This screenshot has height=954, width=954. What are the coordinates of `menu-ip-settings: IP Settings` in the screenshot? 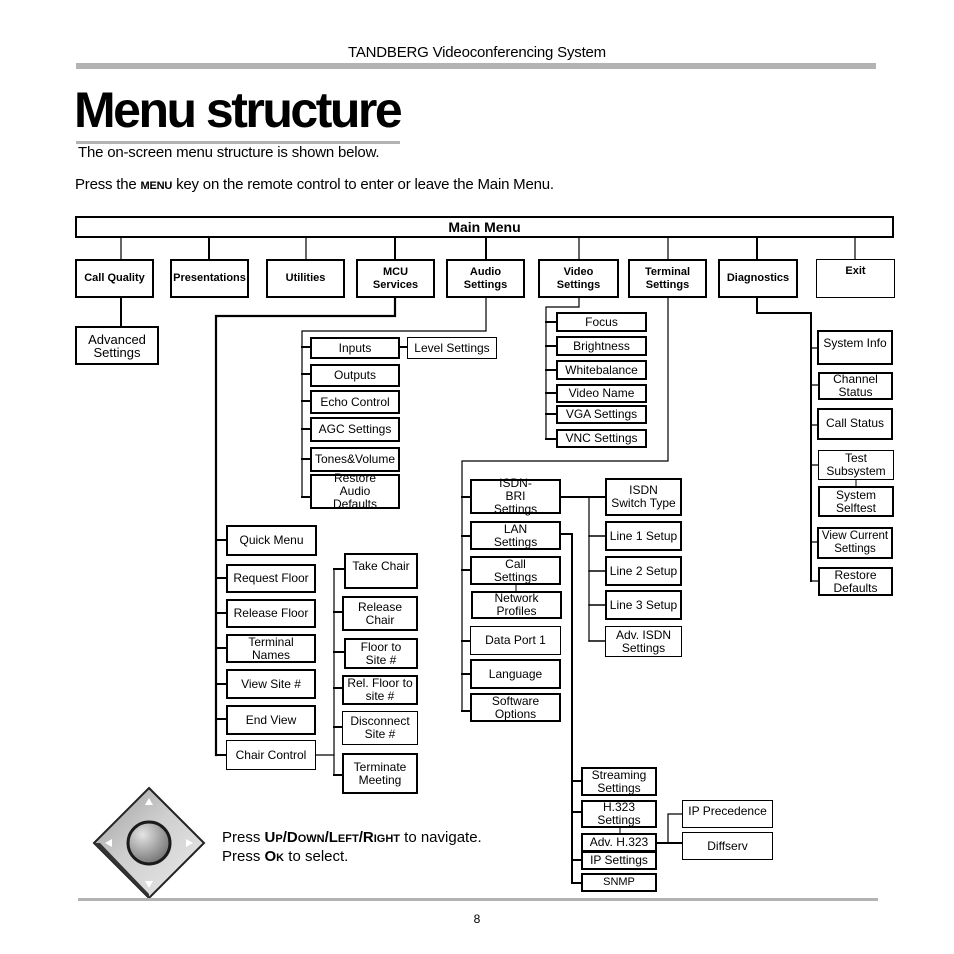 It's located at (619, 860).